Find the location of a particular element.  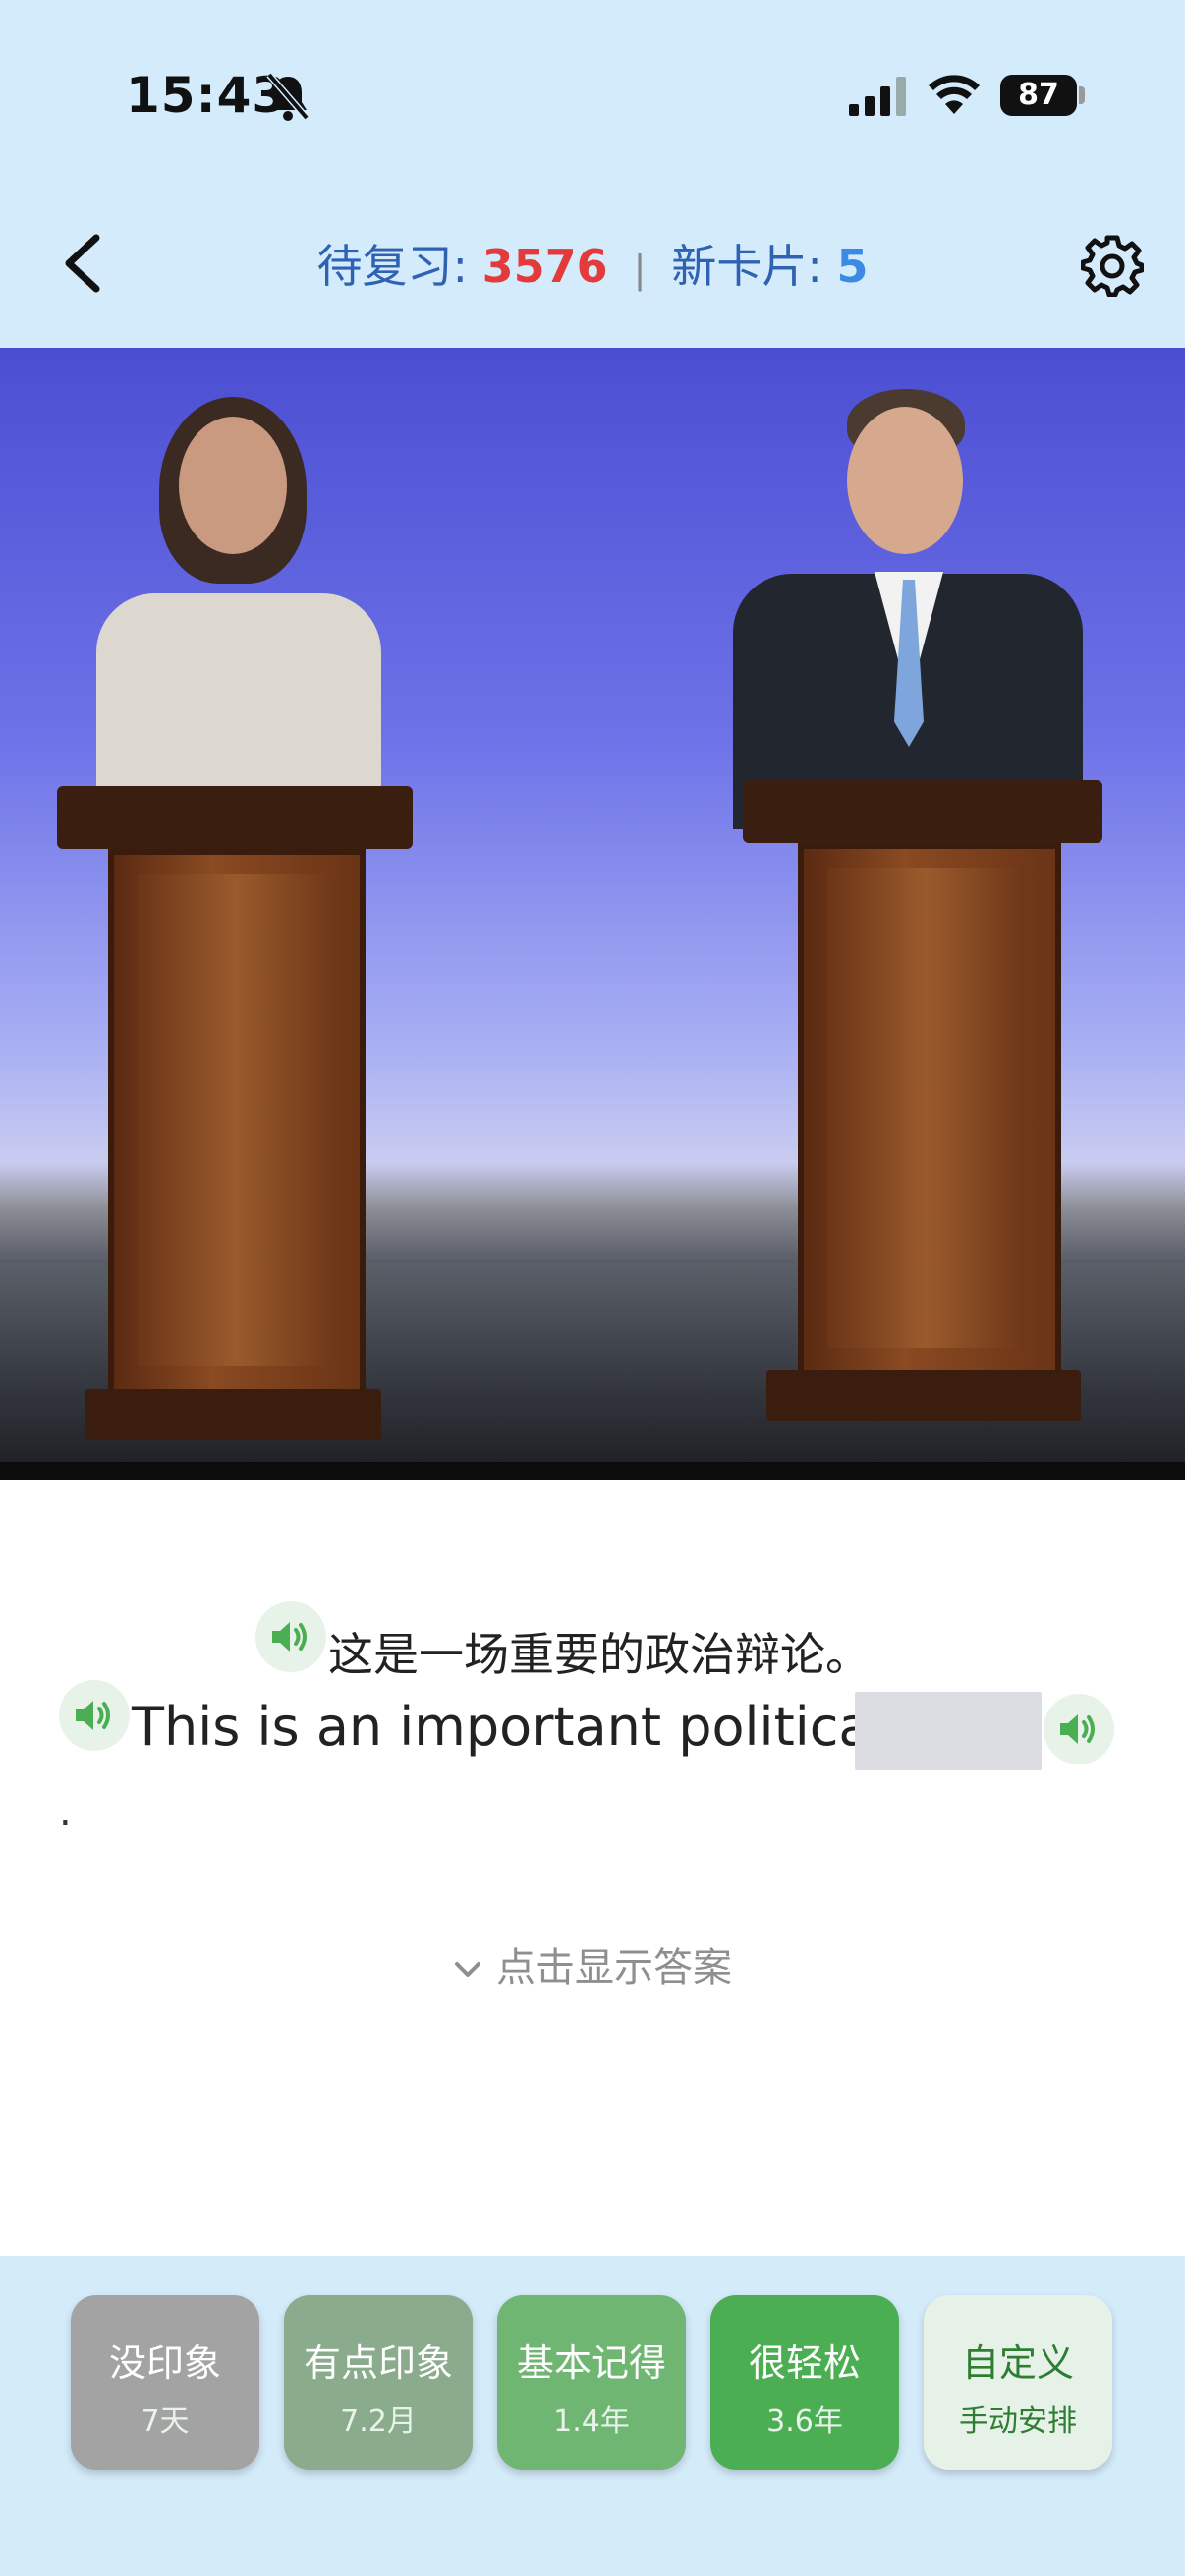

rate-label: 没印象 is located at coordinates (165, 2362).